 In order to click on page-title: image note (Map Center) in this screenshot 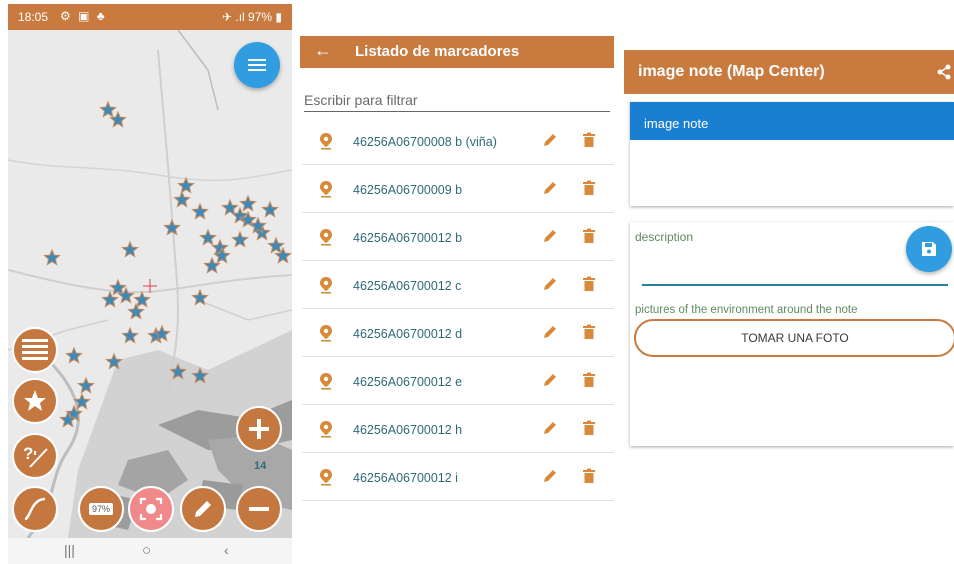, I will do `click(731, 71)`.